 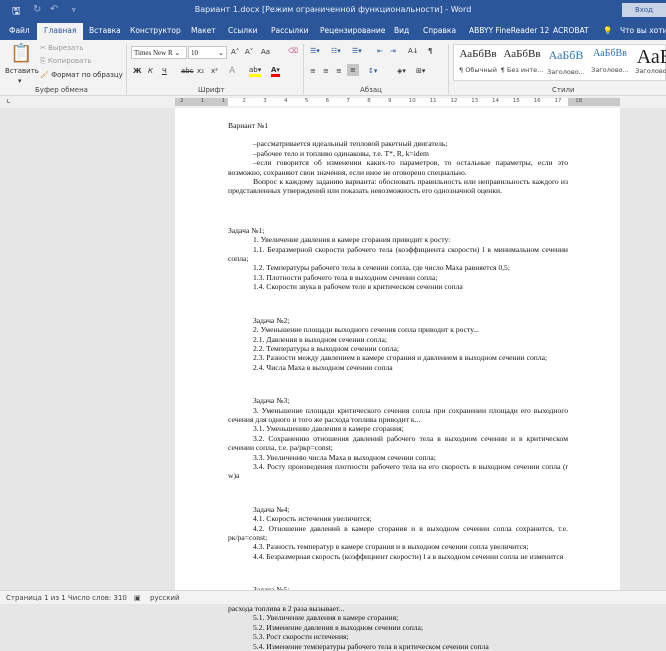 I want to click on copy-label: Копировать, so click(x=69, y=61).